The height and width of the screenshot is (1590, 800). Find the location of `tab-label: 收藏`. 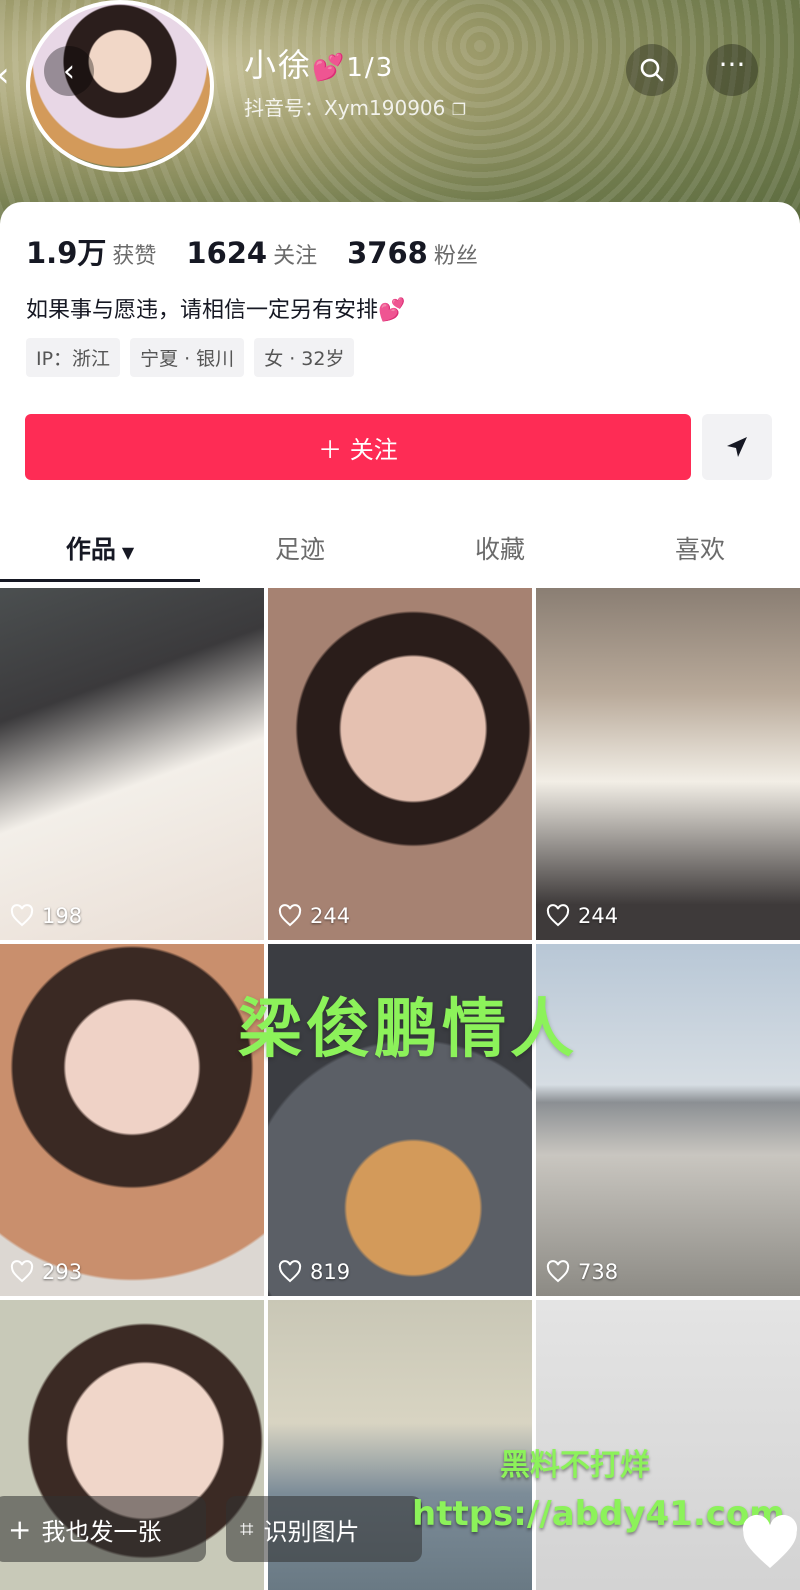

tab-label: 收藏 is located at coordinates (499, 549).